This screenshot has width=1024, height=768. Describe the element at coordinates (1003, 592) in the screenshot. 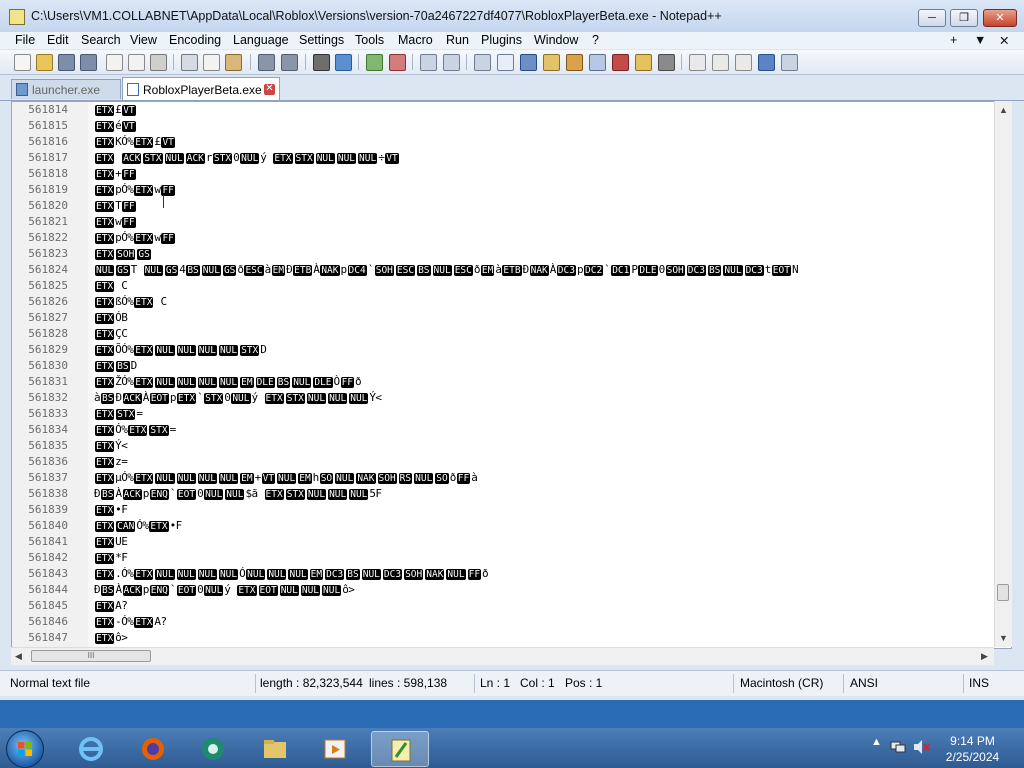

I see `vertical-scroll-thumb` at that location.